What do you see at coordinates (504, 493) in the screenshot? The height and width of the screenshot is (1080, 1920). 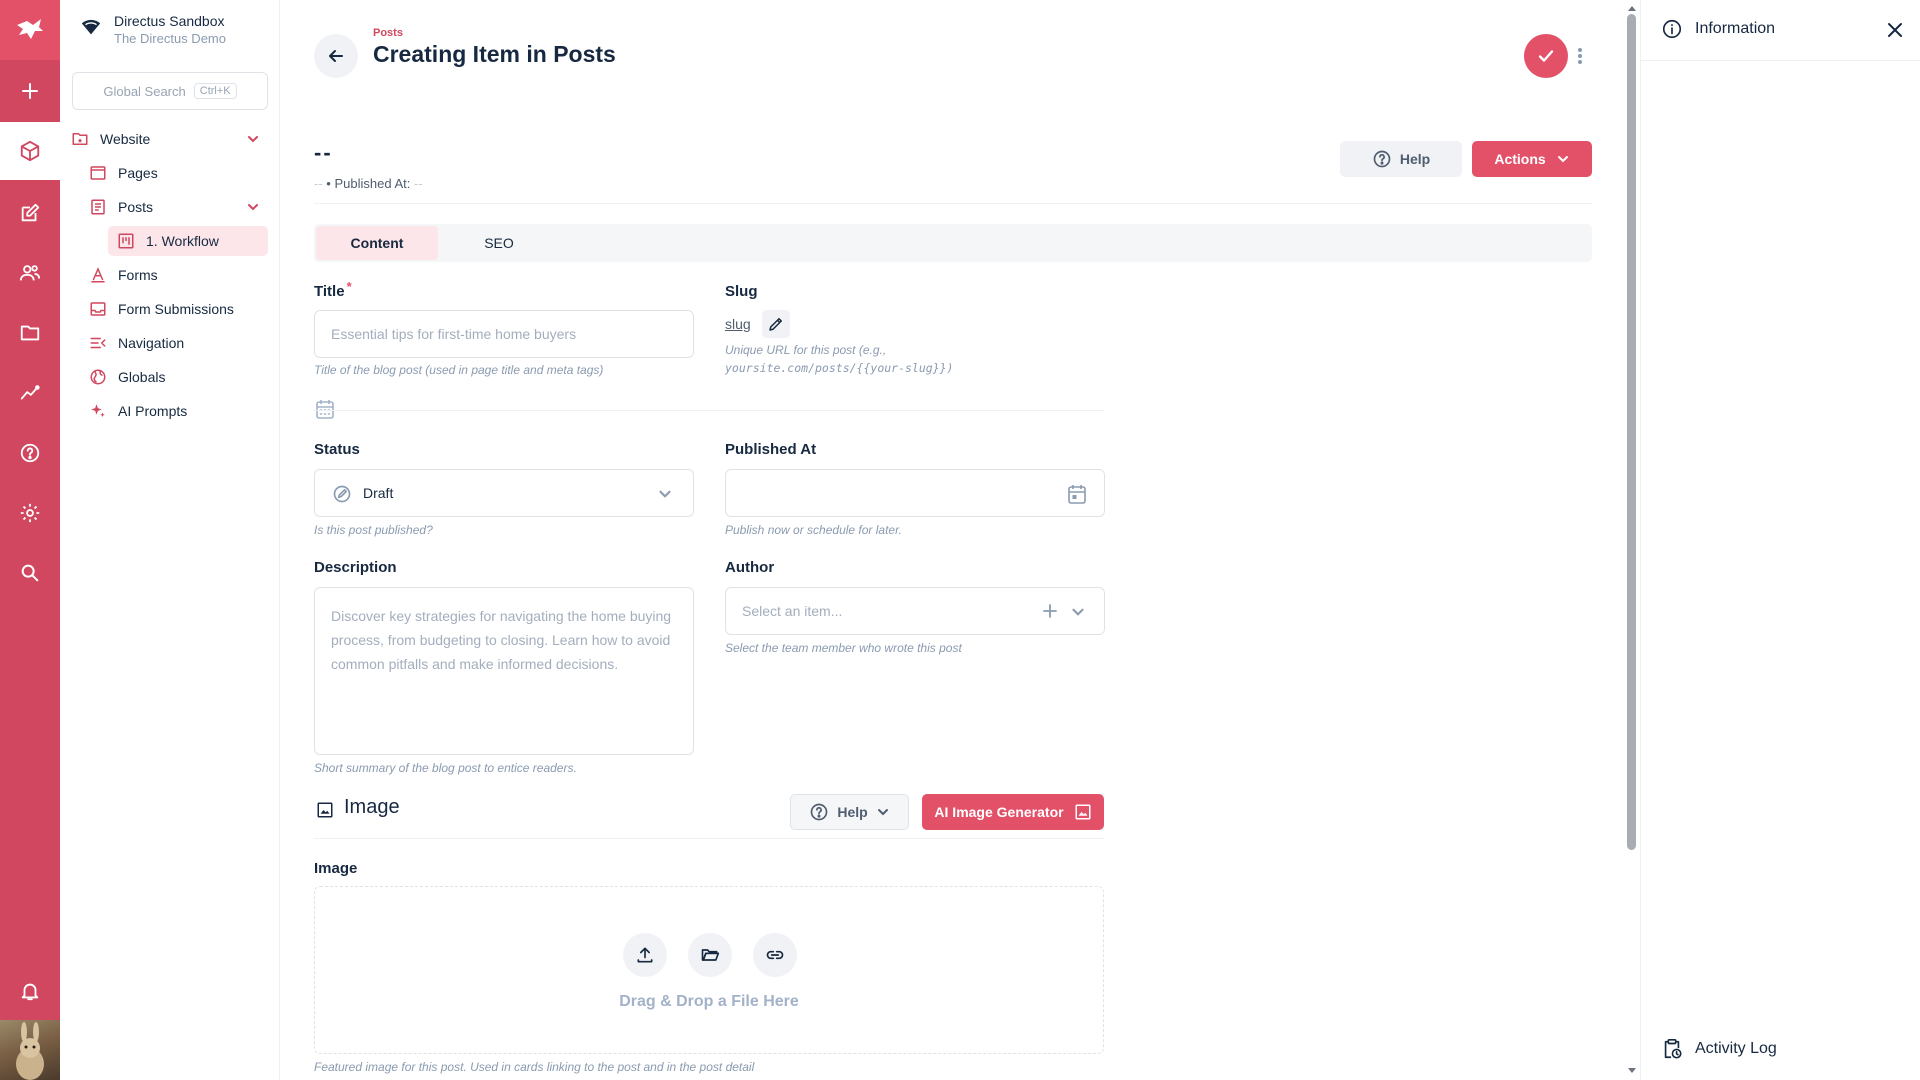 I see `status-select: Draft` at bounding box center [504, 493].